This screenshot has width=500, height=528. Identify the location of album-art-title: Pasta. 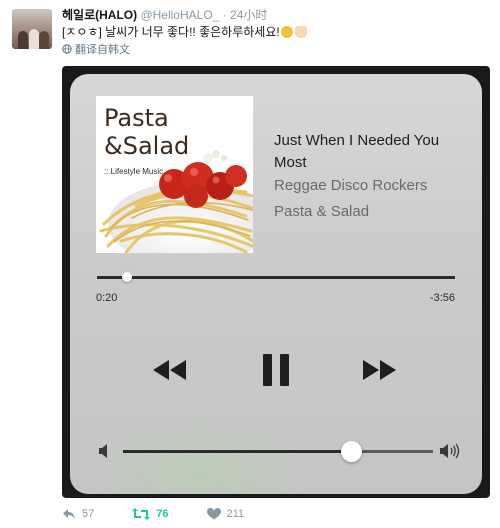
(136, 118).